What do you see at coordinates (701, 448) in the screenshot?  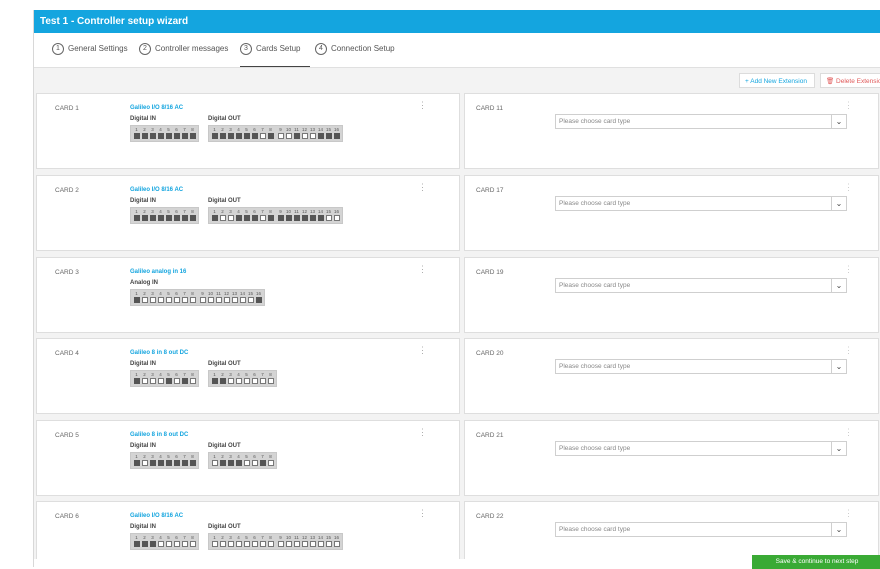 I see `card-type-select: Please choose card type ⌄` at bounding box center [701, 448].